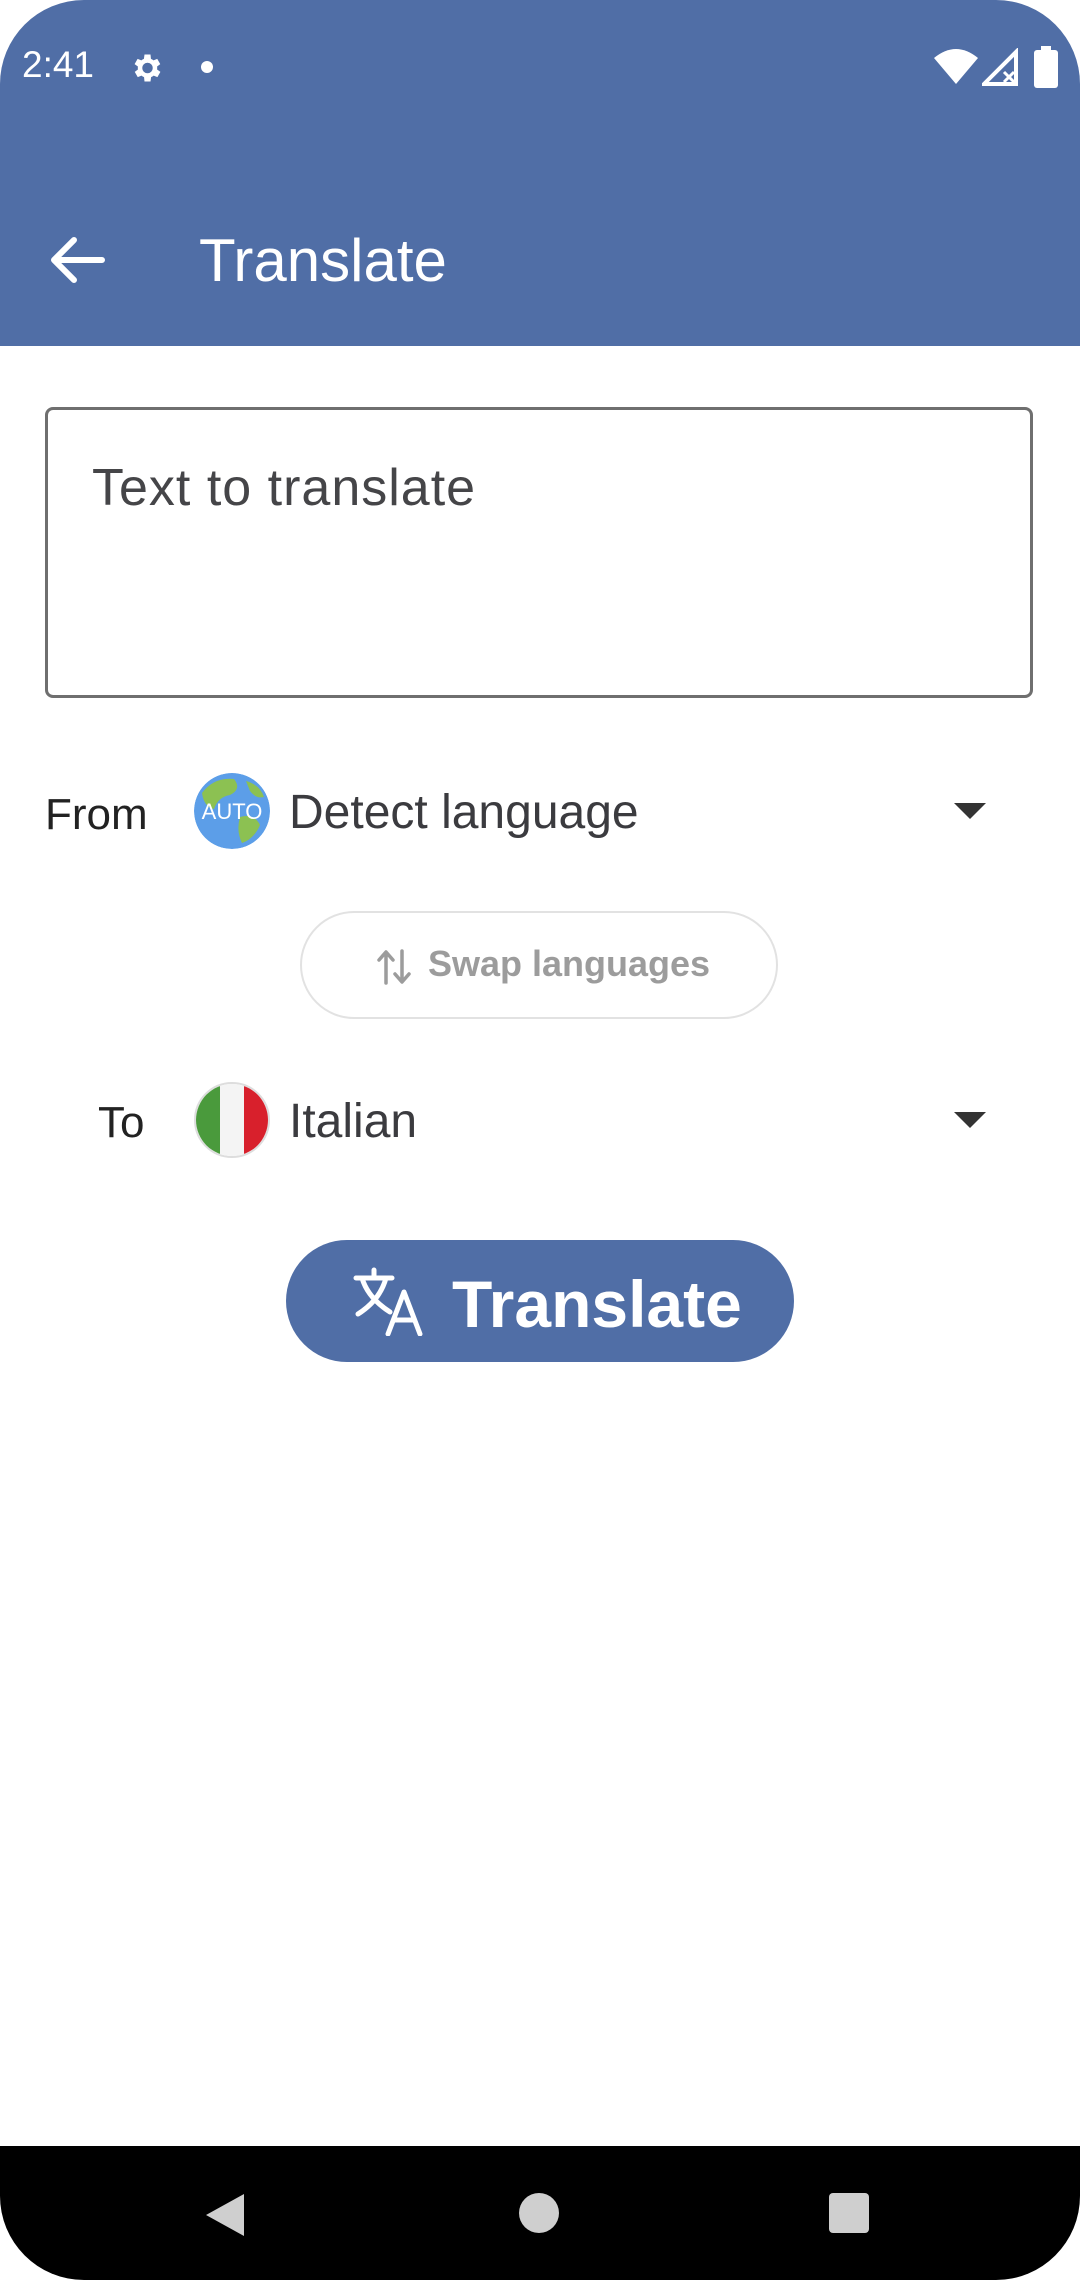 The image size is (1080, 2280). What do you see at coordinates (353, 1121) in the screenshot?
I see `to-language-select: Italian` at bounding box center [353, 1121].